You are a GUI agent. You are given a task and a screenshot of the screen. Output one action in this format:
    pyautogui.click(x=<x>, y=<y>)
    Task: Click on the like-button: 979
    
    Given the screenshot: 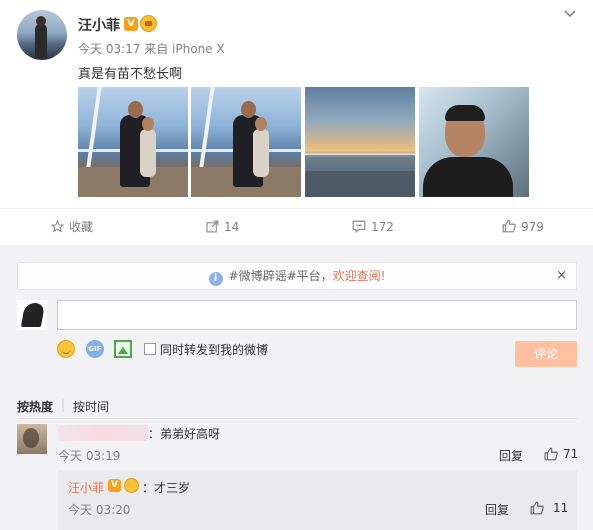 What is the action you would take?
    pyautogui.click(x=523, y=227)
    